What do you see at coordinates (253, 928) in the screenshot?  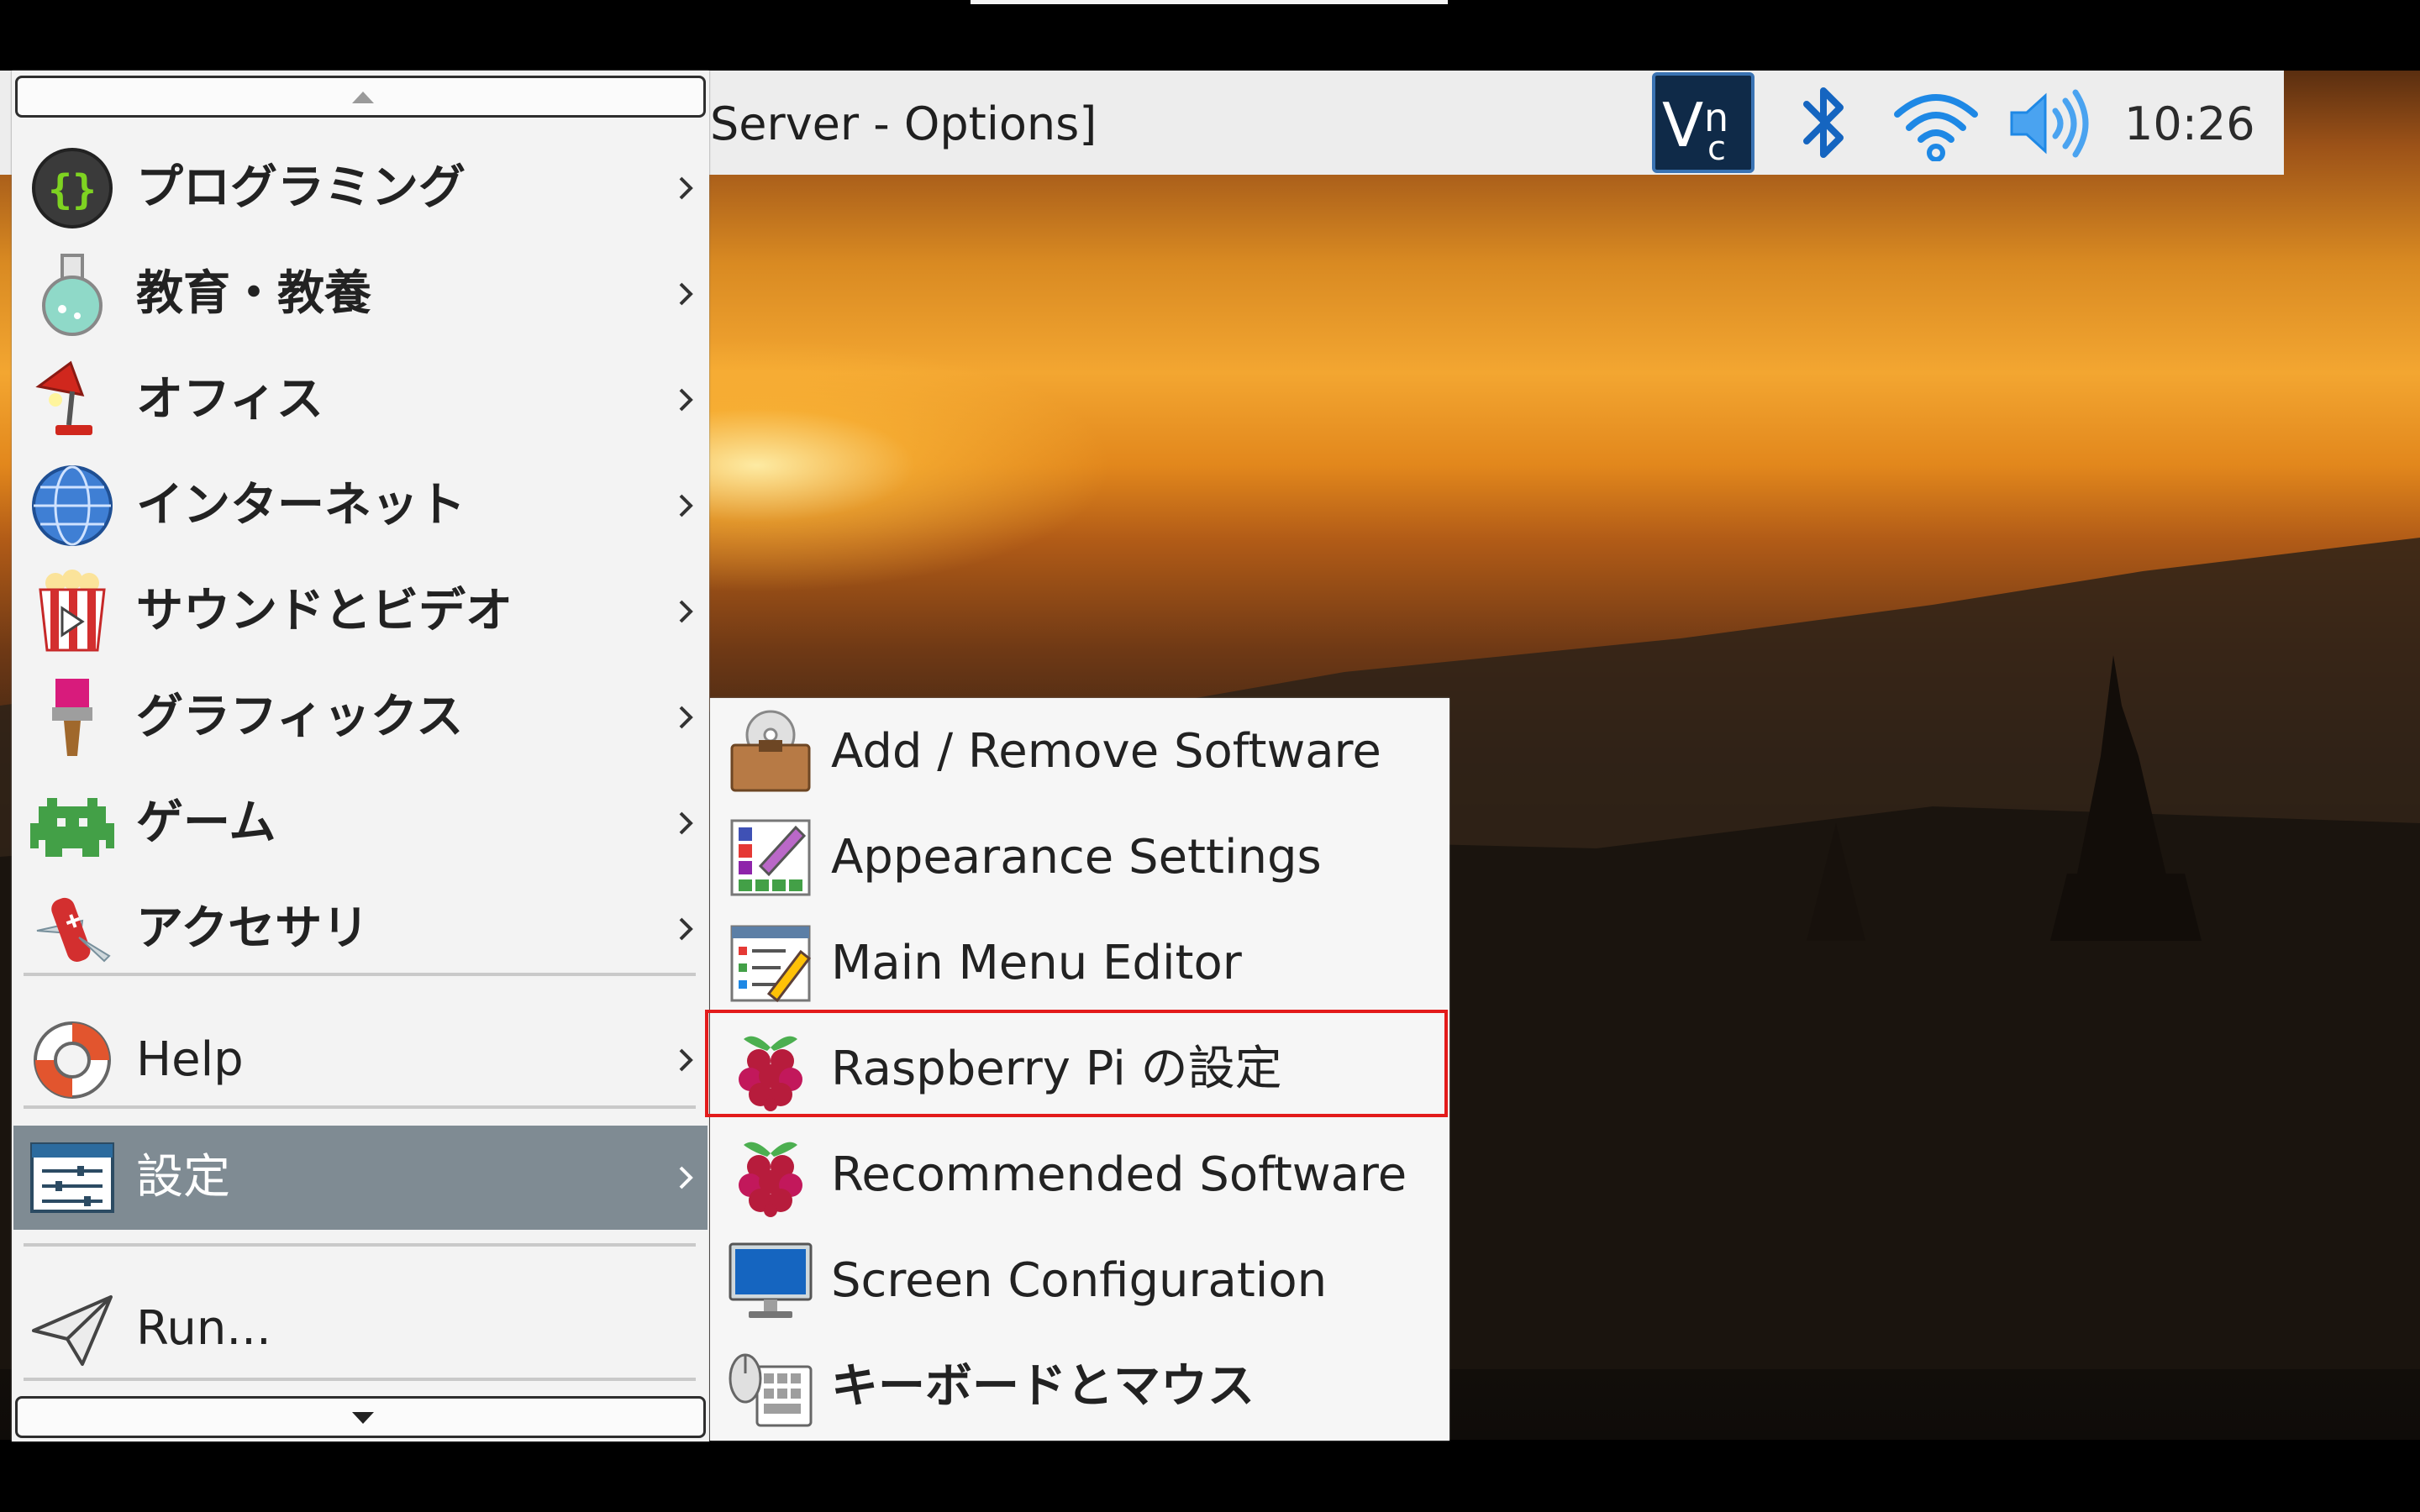 I see `menu-item-label: アクセサリ` at bounding box center [253, 928].